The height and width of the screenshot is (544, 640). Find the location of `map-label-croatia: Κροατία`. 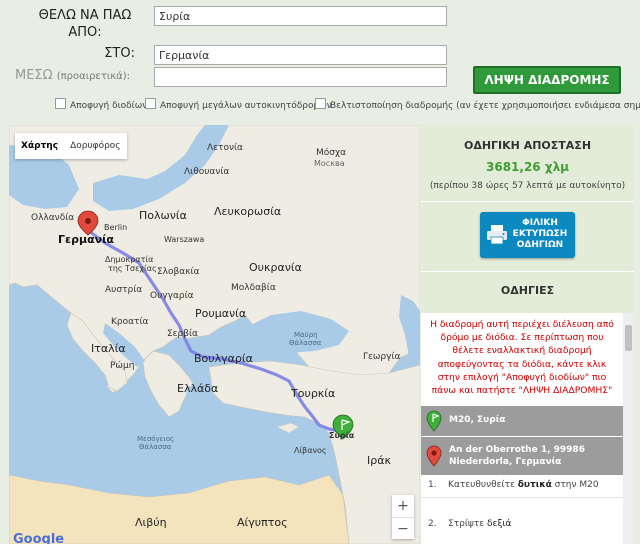

map-label-croatia: Κροατία is located at coordinates (130, 322).